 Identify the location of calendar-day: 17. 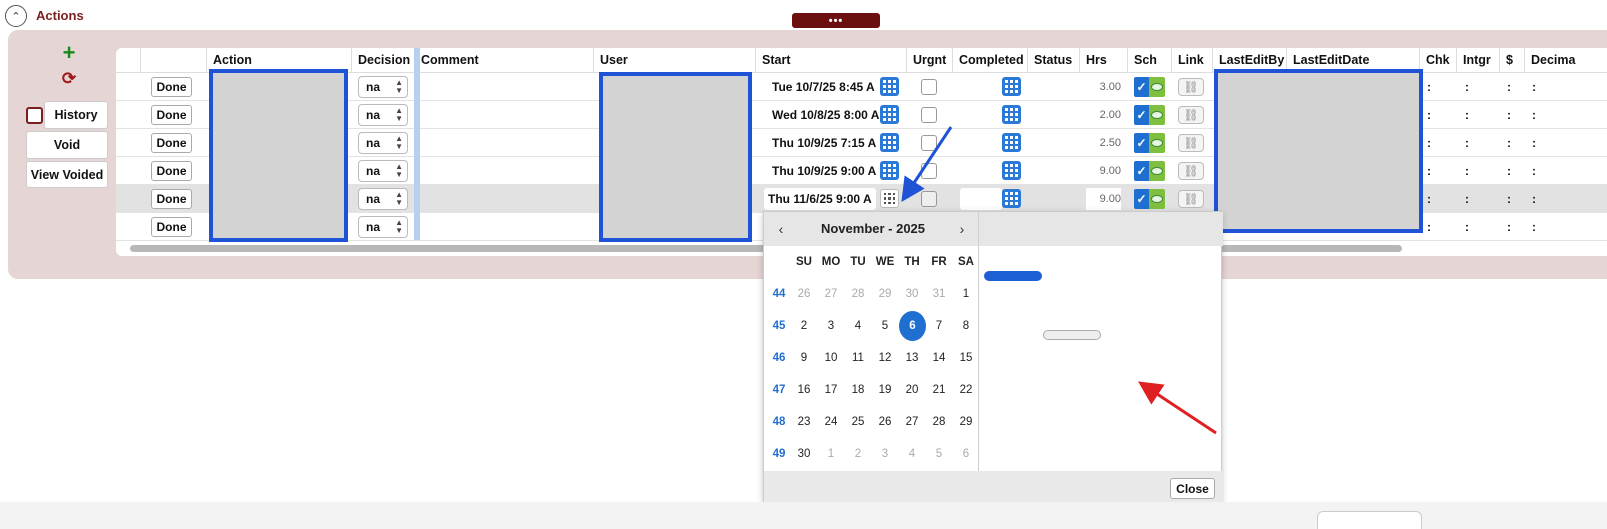
(831, 390).